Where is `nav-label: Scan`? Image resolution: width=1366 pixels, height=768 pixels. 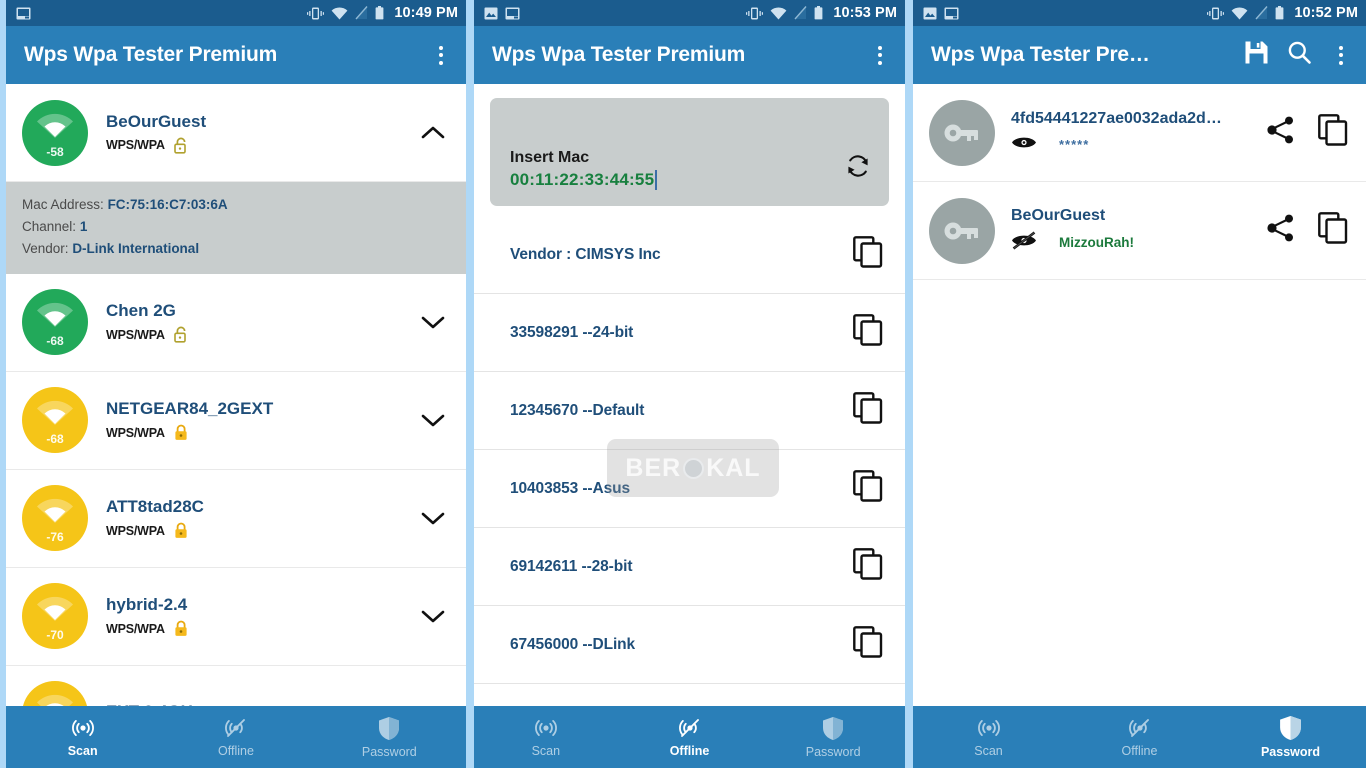 nav-label: Scan is located at coordinates (82, 751).